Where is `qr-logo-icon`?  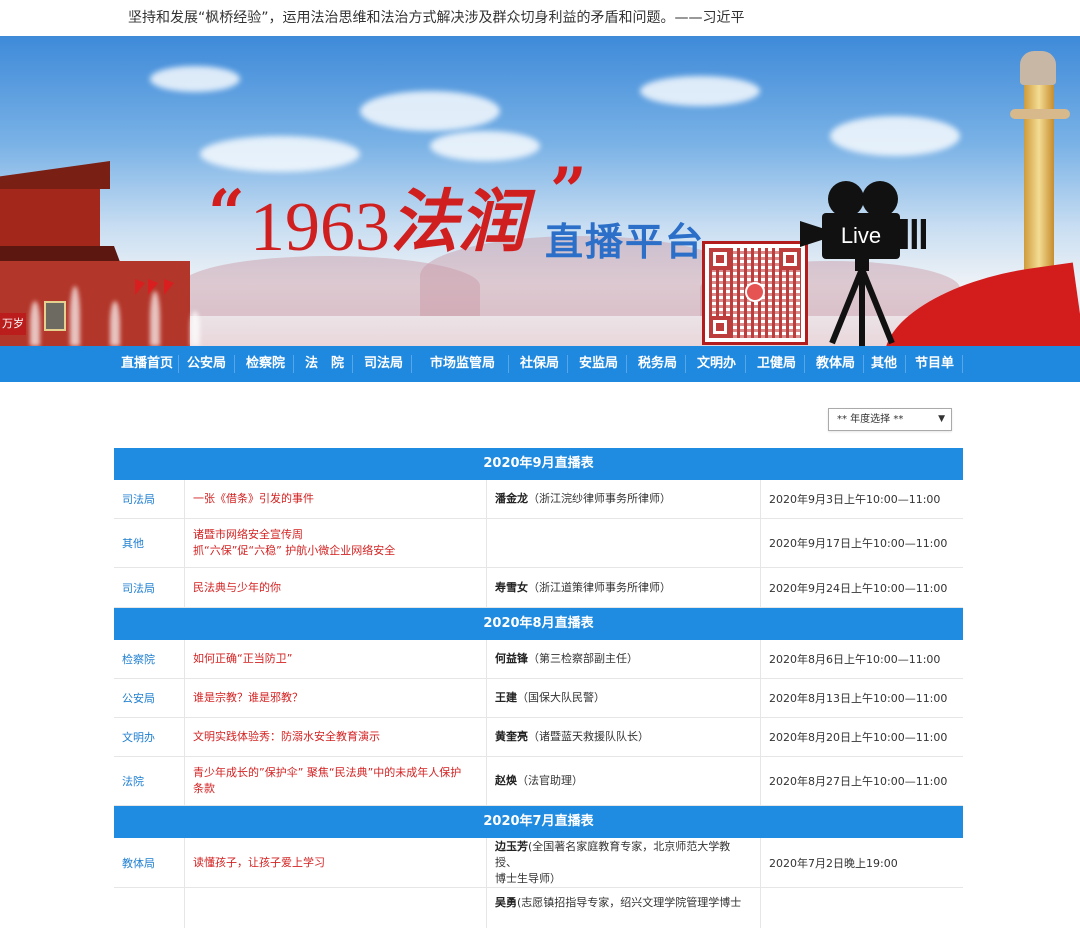 qr-logo-icon is located at coordinates (755, 292).